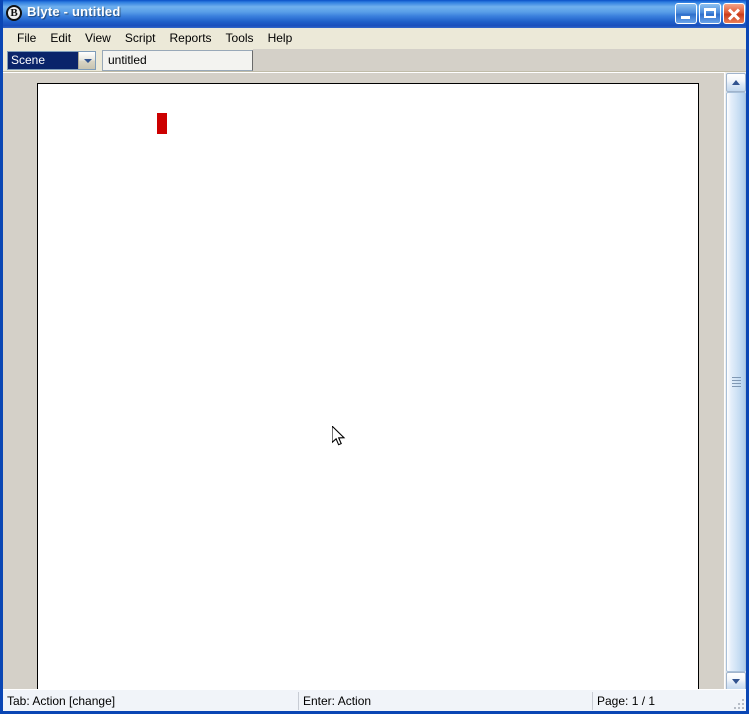  I want to click on scrollbar-thumb, so click(736, 382).